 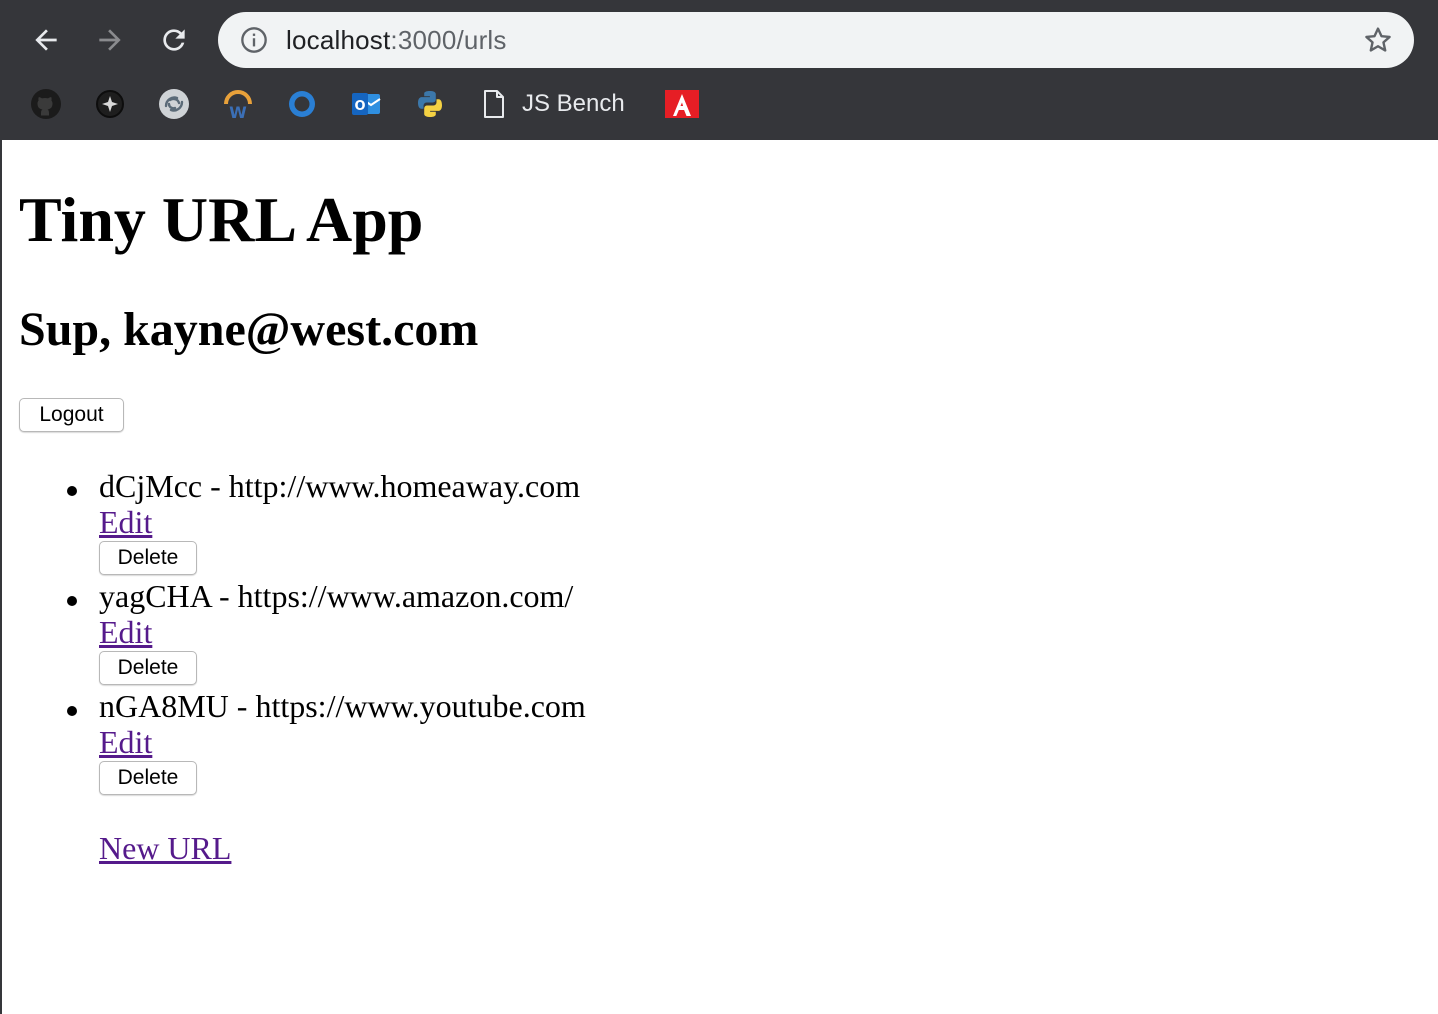 I want to click on bookmark-outlook: O, so click(x=366, y=104).